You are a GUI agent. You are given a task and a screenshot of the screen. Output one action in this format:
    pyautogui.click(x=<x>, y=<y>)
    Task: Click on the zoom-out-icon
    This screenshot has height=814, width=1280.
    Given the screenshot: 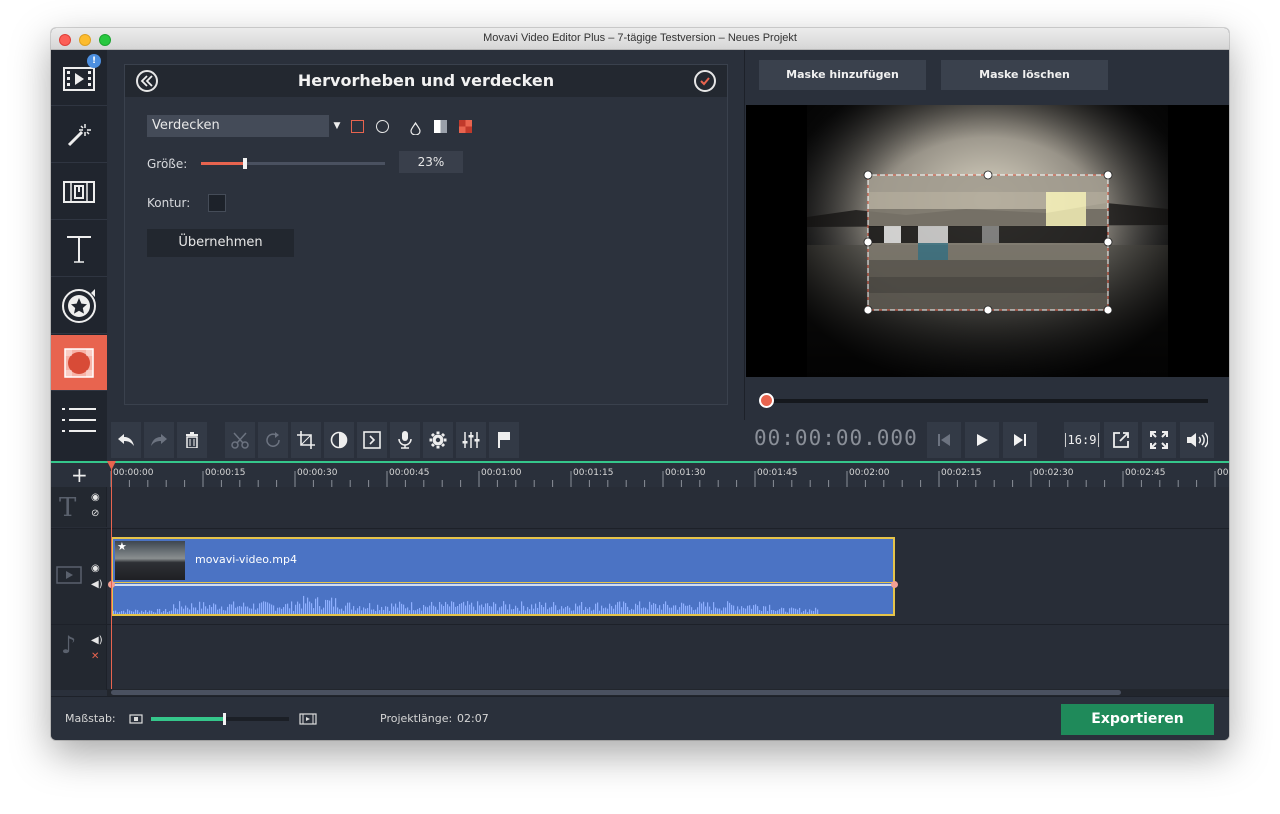 What is the action you would take?
    pyautogui.click(x=136, y=719)
    